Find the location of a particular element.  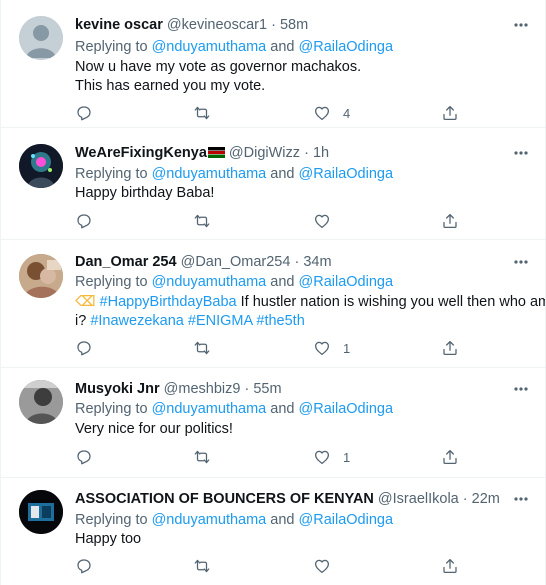

action-bar: 1 is located at coordinates (270, 348).